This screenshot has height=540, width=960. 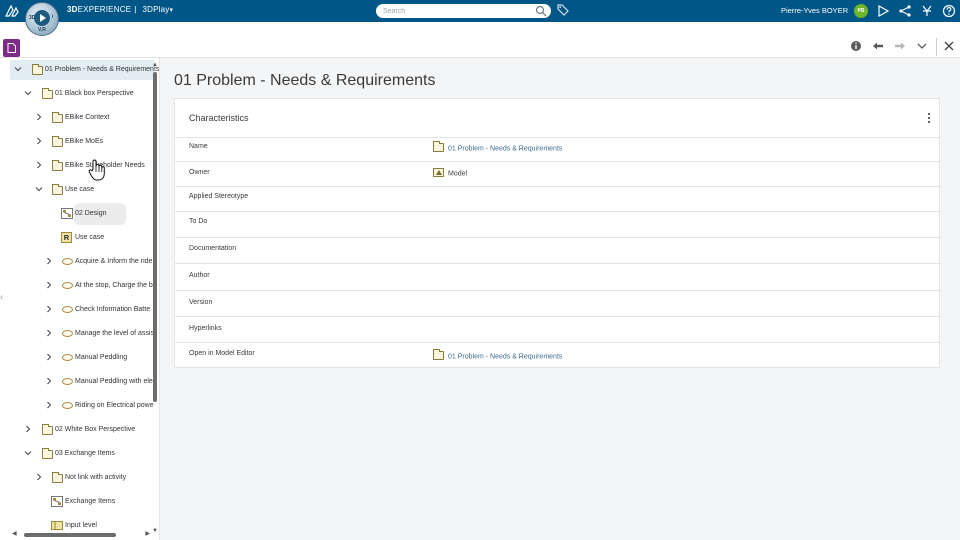 What do you see at coordinates (82, 286) in the screenshot?
I see `tree-item: At the stop, Charge the b` at bounding box center [82, 286].